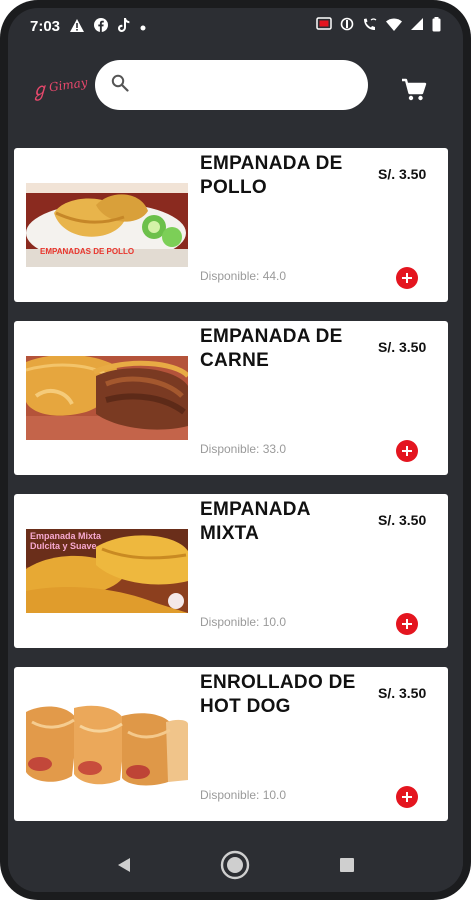 This screenshot has height=900, width=471. Describe the element at coordinates (347, 865) in the screenshot. I see `recents-icon` at that location.